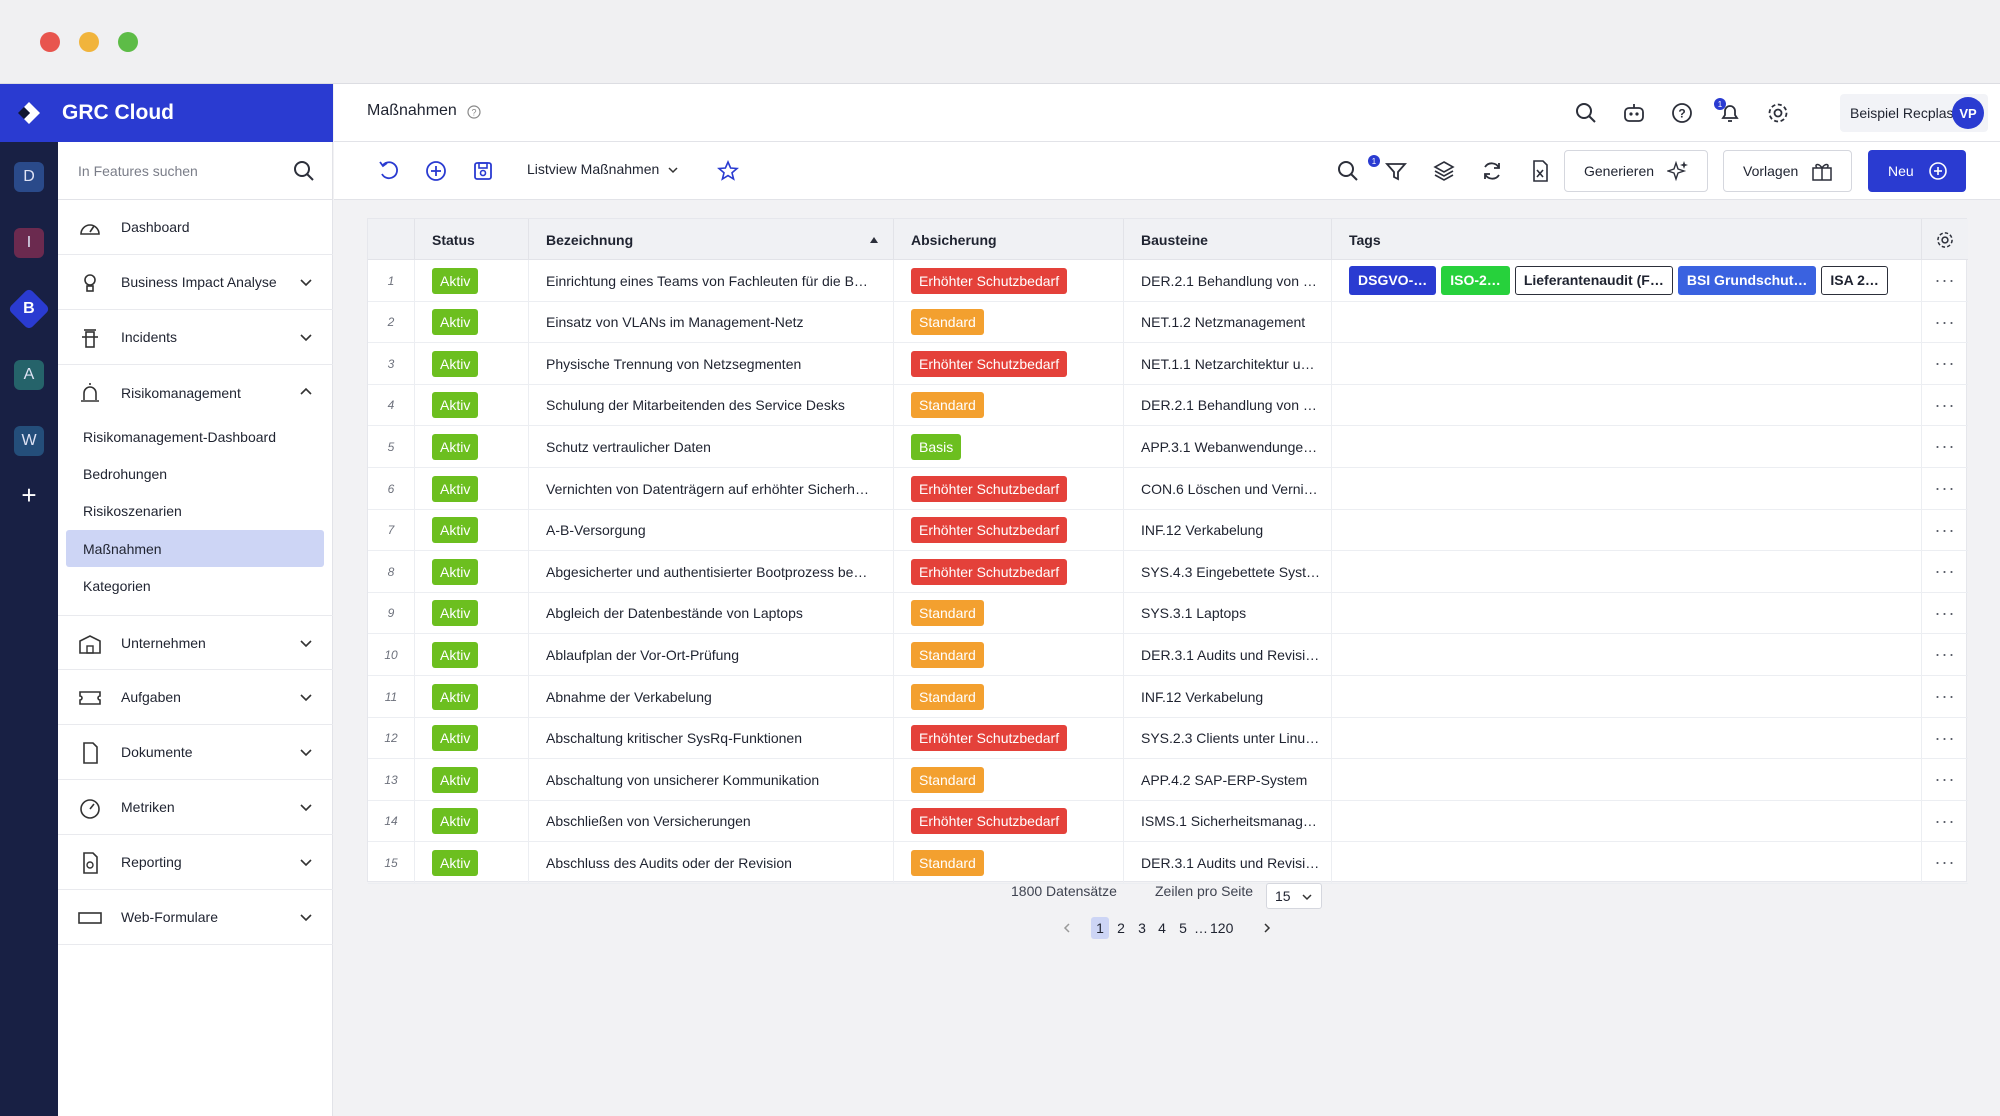 The width and height of the screenshot is (2000, 1116). Describe the element at coordinates (1914, 113) in the screenshot. I see `user-menu: Beispiel Recplast VP` at that location.